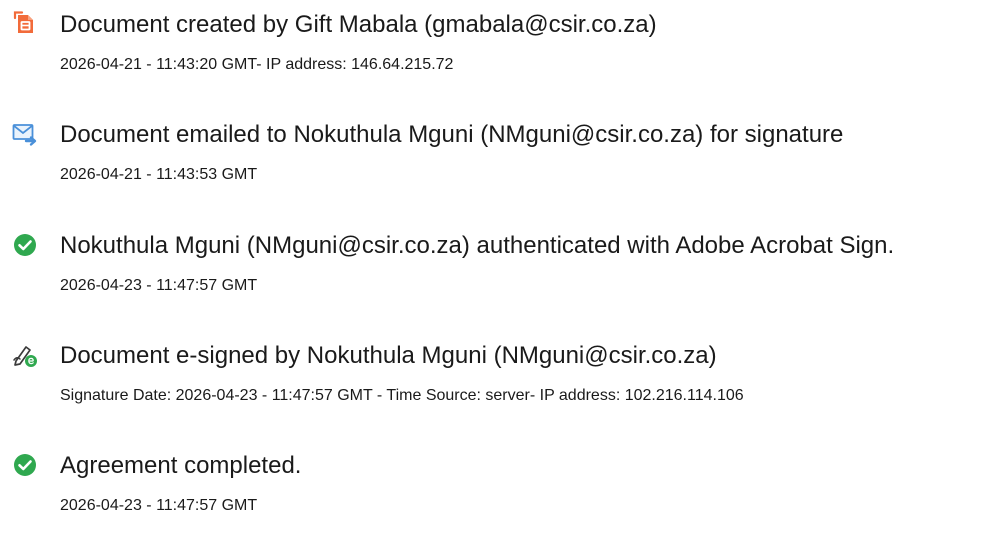 The height and width of the screenshot is (537, 990). I want to click on e-signature-pen-icon, so click(25, 355).